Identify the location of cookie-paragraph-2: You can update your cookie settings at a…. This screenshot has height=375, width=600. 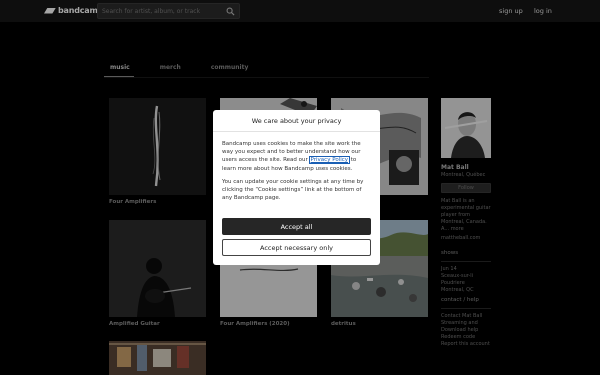
(293, 190).